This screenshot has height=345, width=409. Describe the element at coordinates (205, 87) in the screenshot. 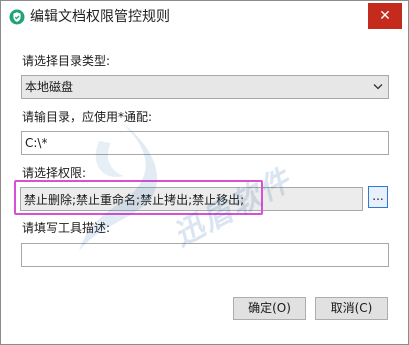

I see `directory-type-select: 本地磁盘` at that location.